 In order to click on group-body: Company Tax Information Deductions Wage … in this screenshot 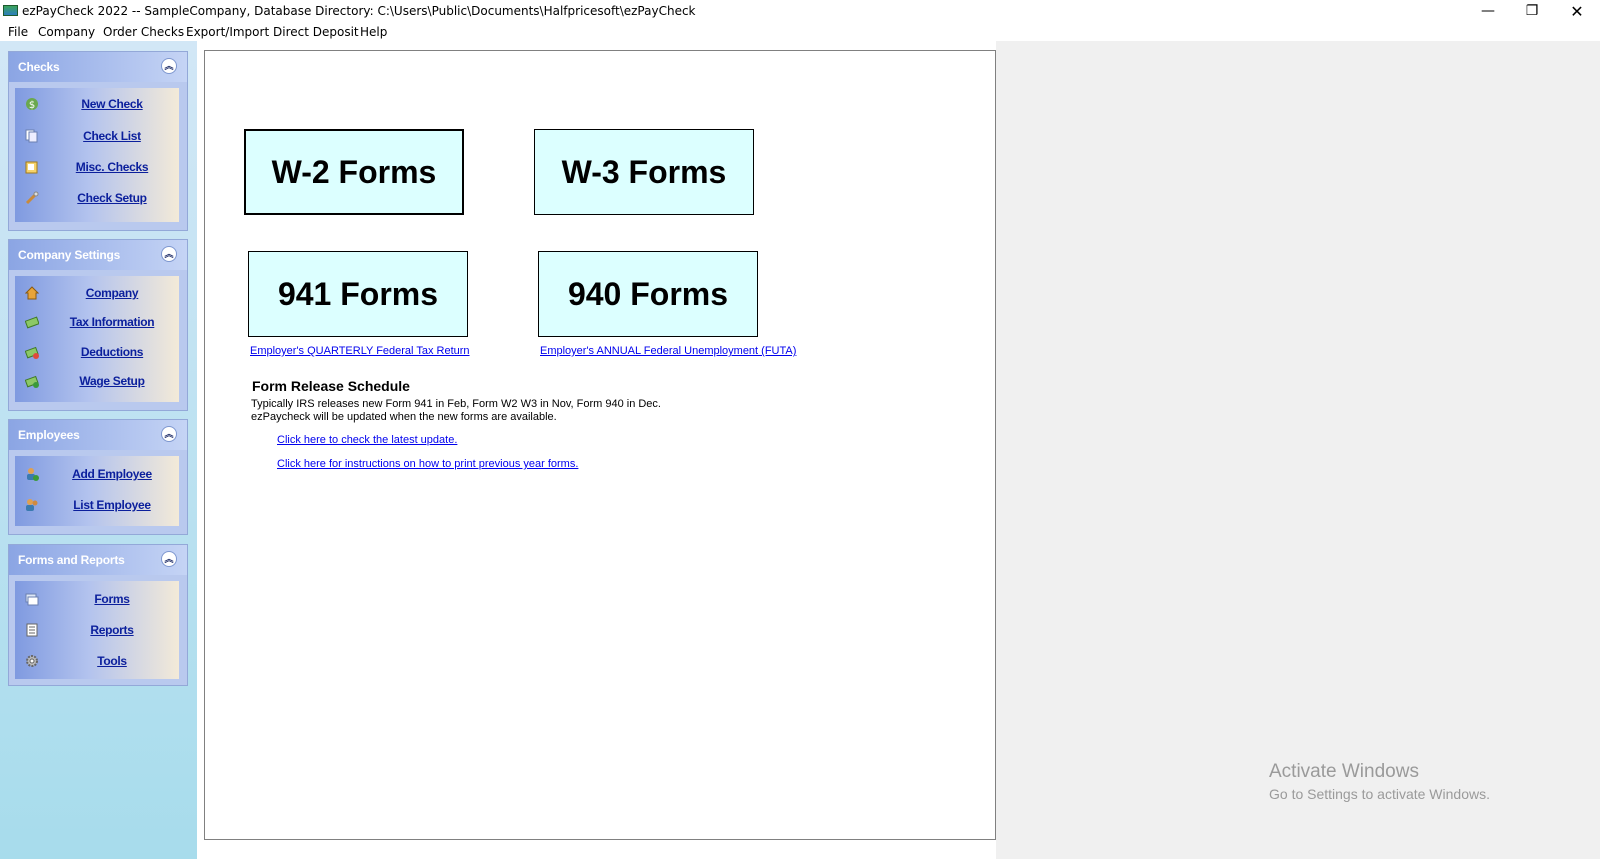, I will do `click(97, 339)`.